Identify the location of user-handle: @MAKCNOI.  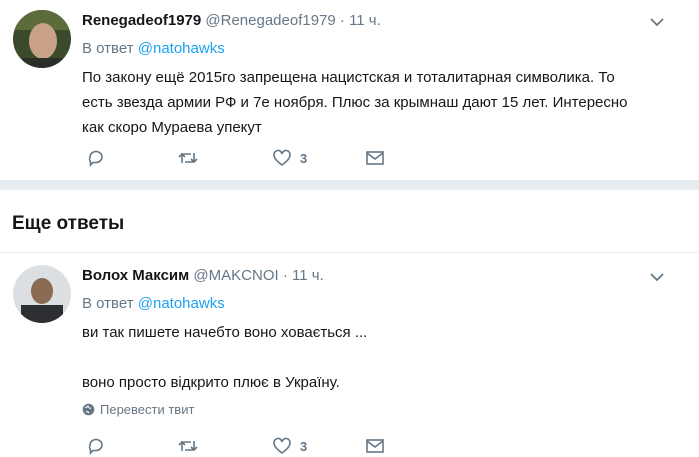
(235, 275).